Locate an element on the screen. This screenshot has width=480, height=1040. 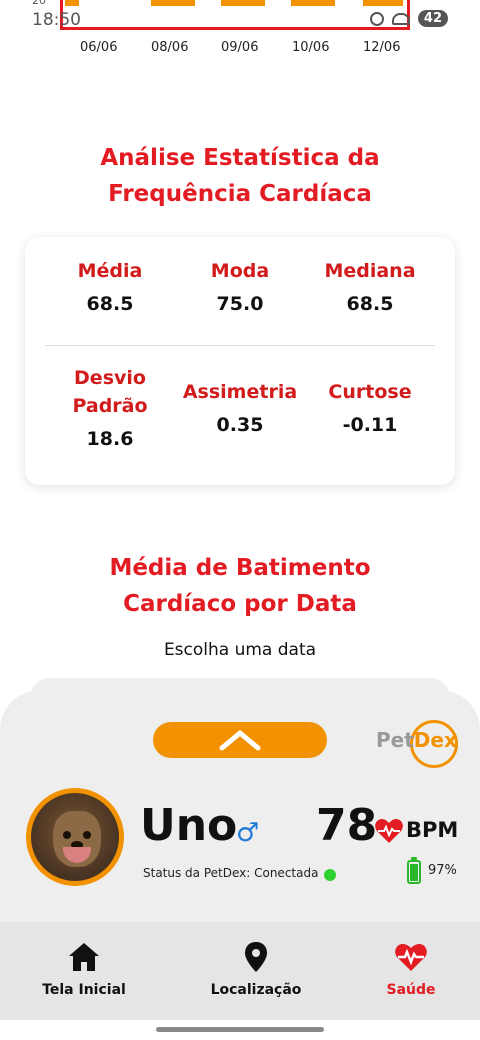
wifi-icon is located at coordinates (400, 18).